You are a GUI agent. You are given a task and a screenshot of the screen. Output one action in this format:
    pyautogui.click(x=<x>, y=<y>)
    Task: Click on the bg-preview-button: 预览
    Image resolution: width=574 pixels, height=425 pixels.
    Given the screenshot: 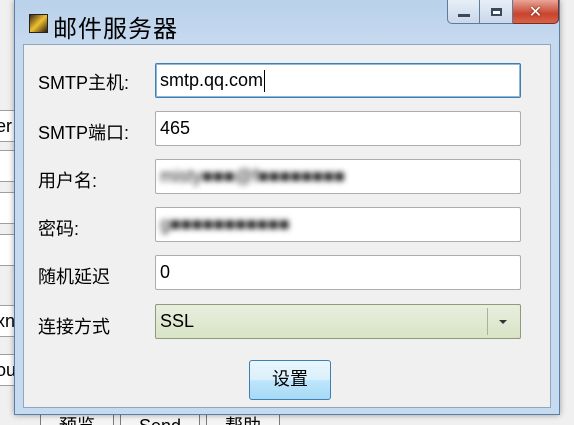 What is the action you would take?
    pyautogui.click(x=77, y=419)
    